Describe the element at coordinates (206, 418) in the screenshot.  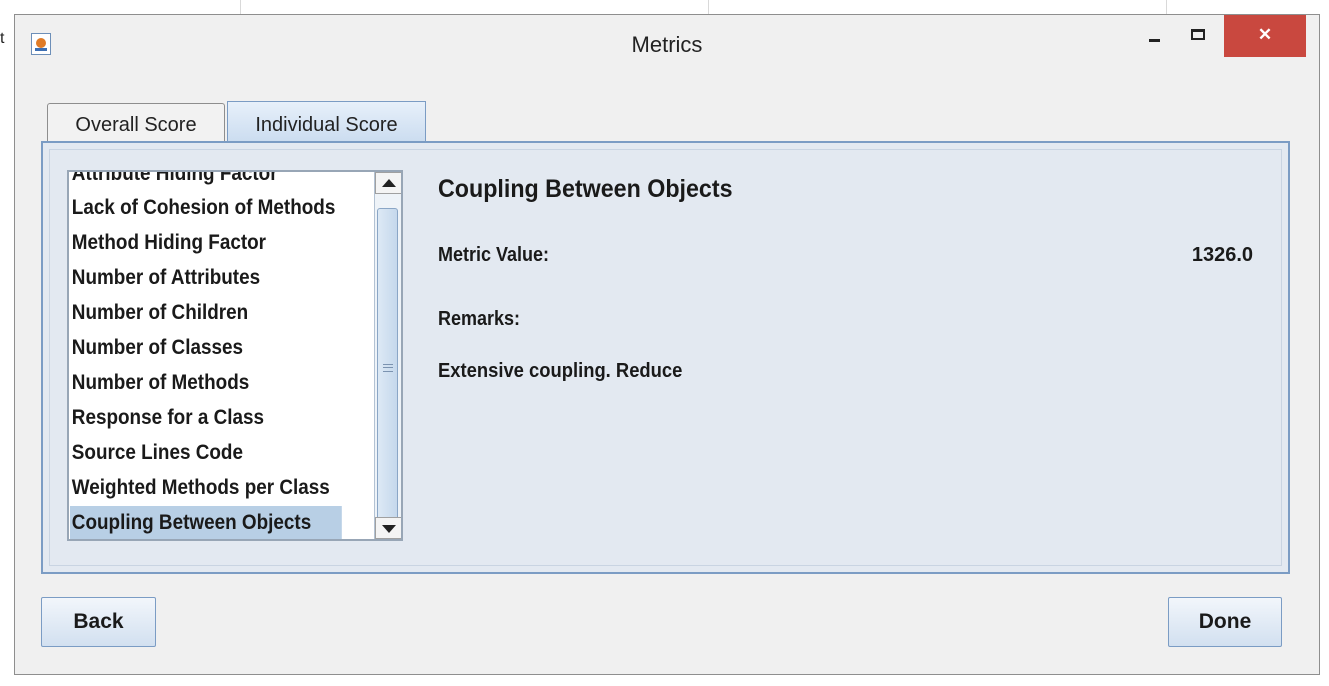
I see `list-item: Response for a Class` at that location.